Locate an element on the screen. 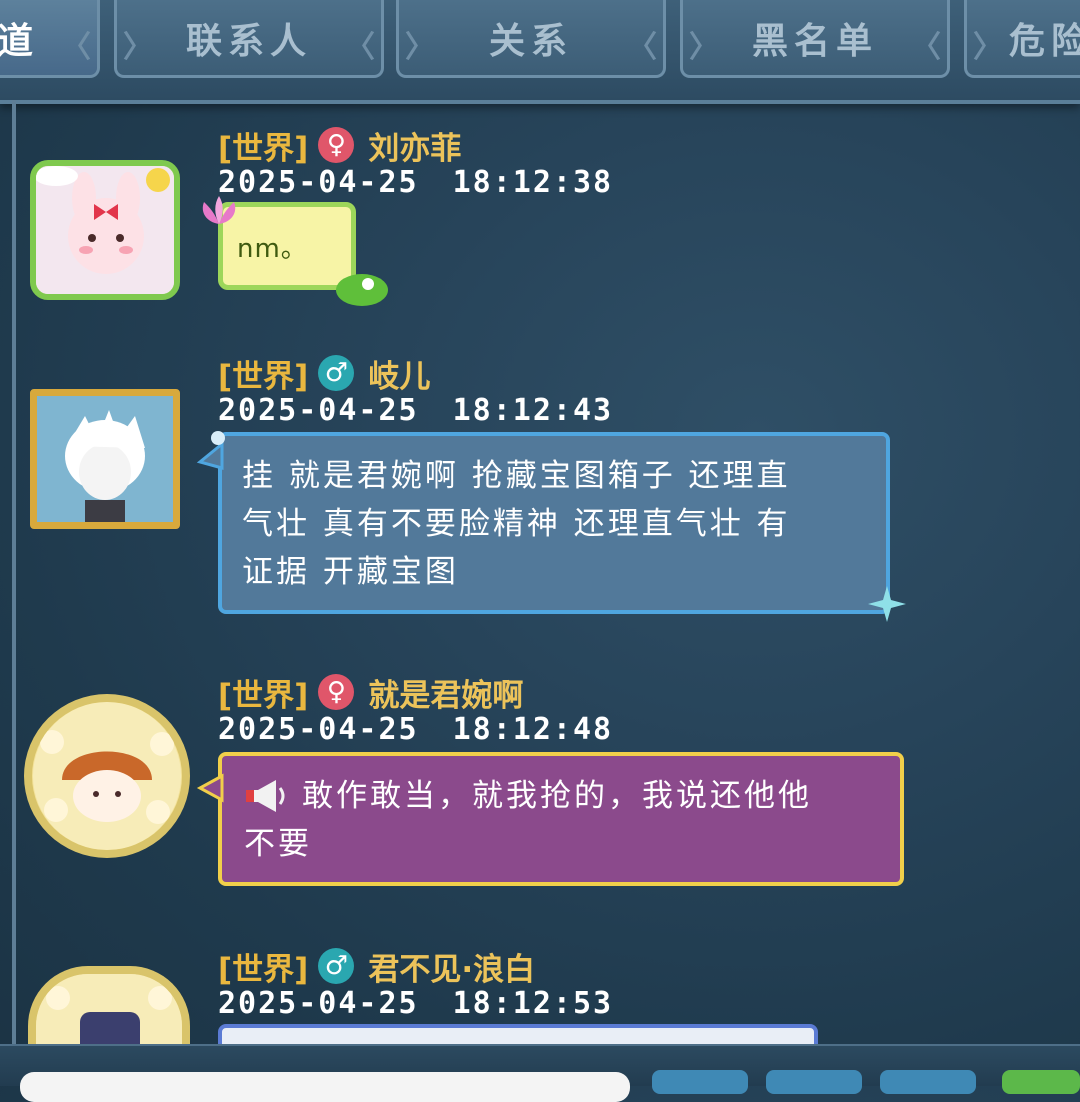  tab-blacklist: 〉 黑名单 〈 is located at coordinates (815, 39).